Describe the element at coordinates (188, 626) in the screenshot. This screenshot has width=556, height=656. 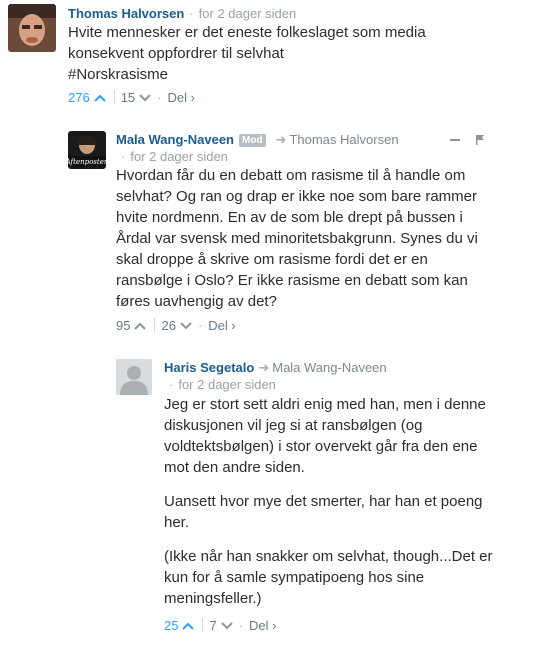
I see `upvote-icon` at that location.